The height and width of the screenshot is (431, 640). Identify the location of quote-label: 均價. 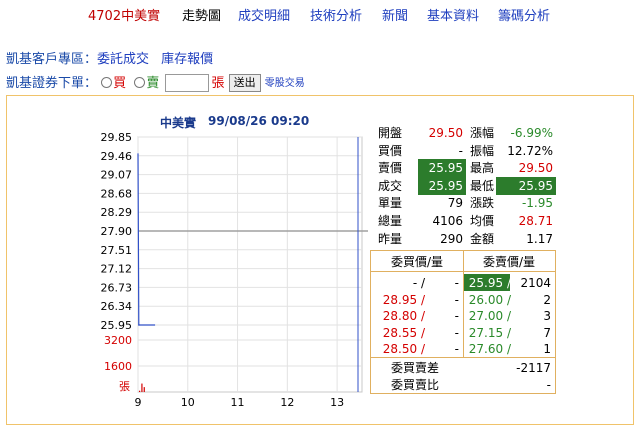
(482, 221).